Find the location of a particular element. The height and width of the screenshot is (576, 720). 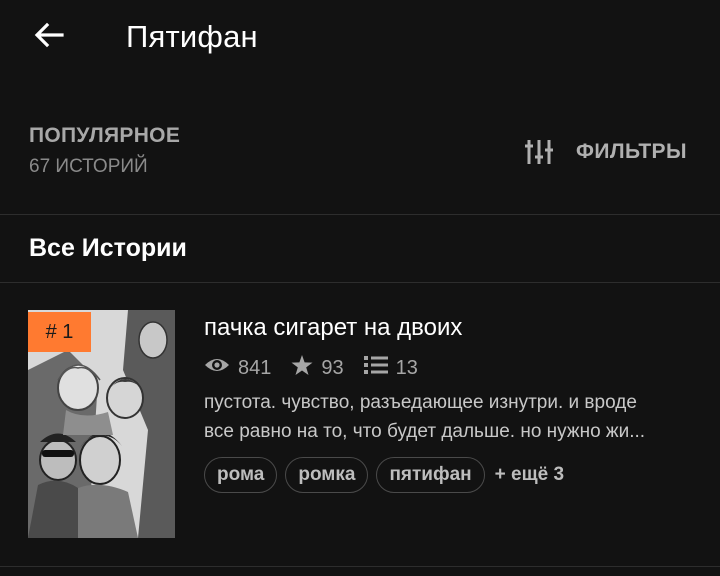

back-button is located at coordinates (49, 37).